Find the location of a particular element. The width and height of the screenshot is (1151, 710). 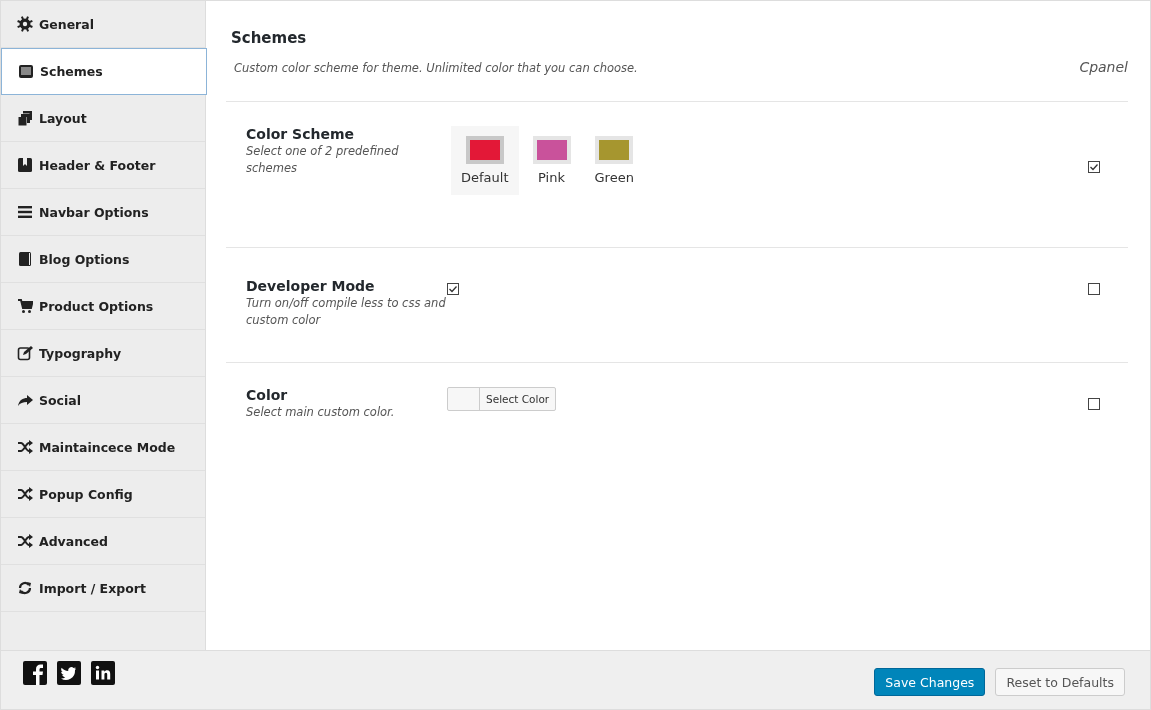

sidebar-item: Schemes is located at coordinates (104, 71).